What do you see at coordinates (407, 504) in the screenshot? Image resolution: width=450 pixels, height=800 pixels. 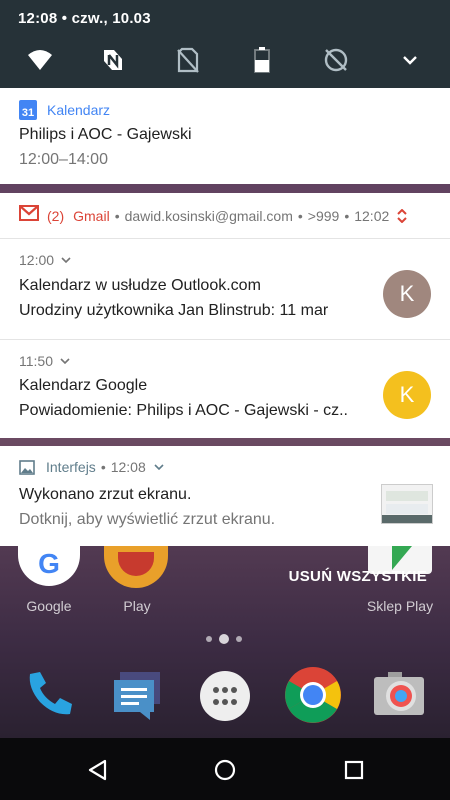 I see `screenshot-thumbnail` at bounding box center [407, 504].